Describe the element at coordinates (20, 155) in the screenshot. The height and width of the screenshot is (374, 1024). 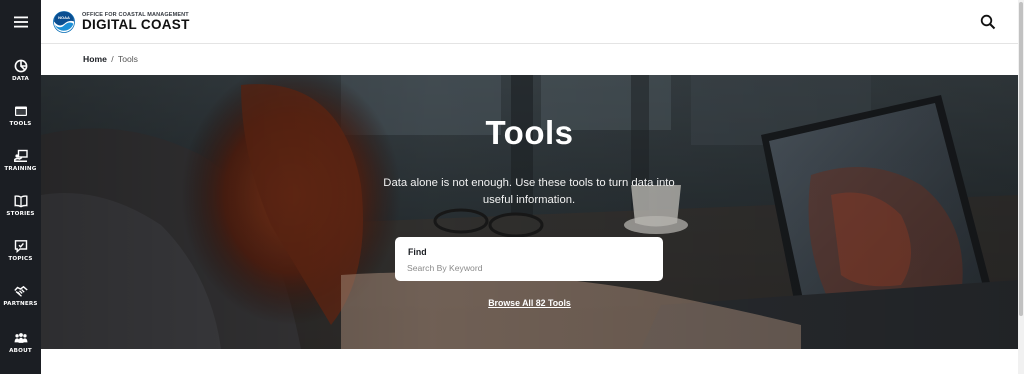
I see `training-presenter-icon` at that location.